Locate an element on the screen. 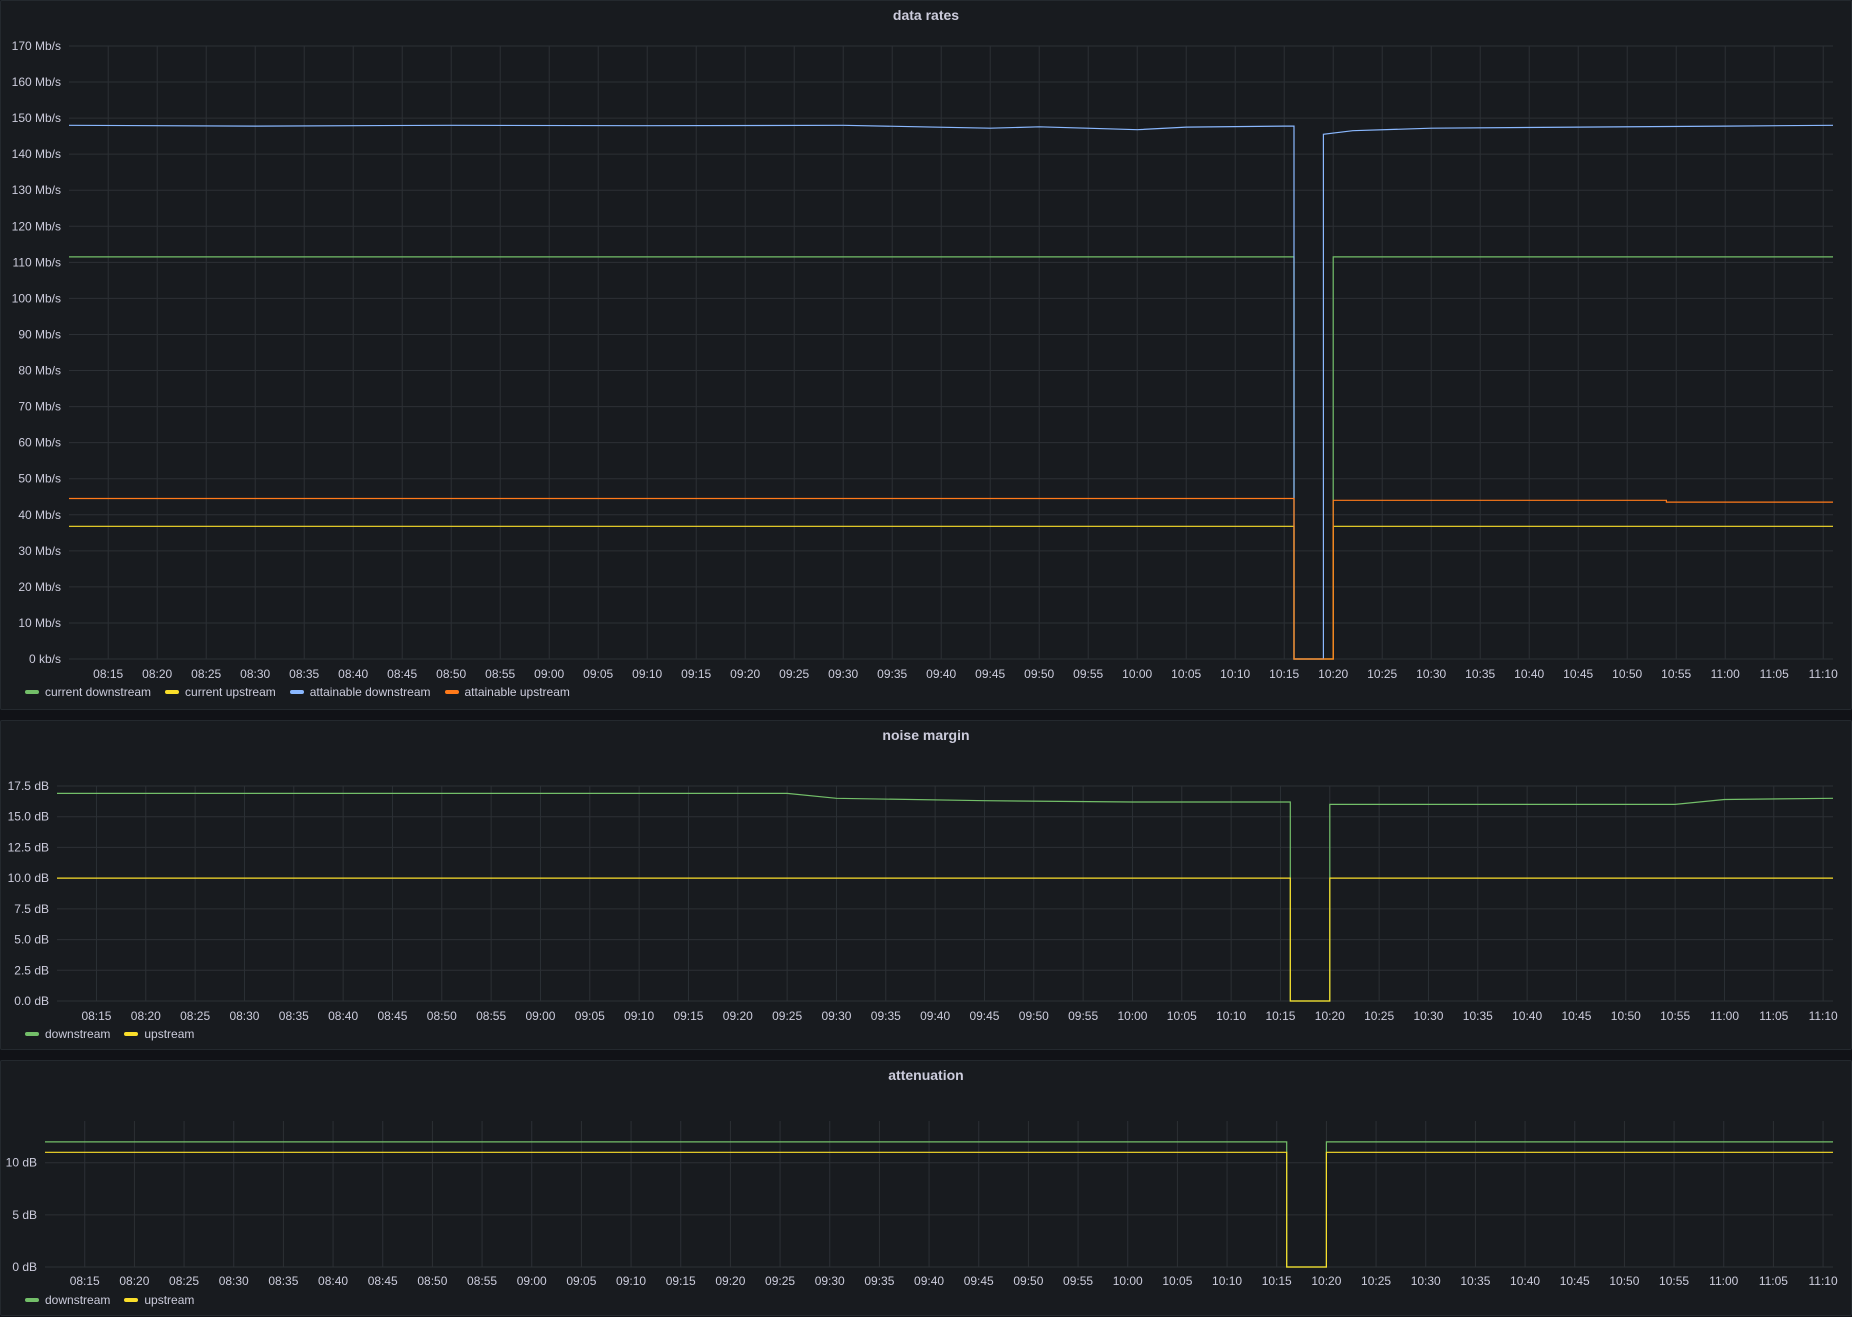  legend-item: attainable upstream is located at coordinates (507, 692).